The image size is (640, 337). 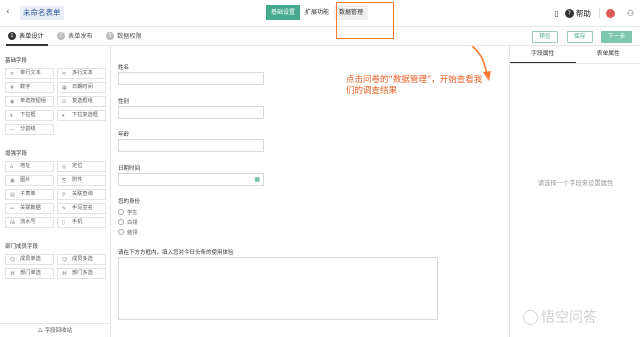 I want to click on field-label-name: 姓名, so click(x=124, y=68).